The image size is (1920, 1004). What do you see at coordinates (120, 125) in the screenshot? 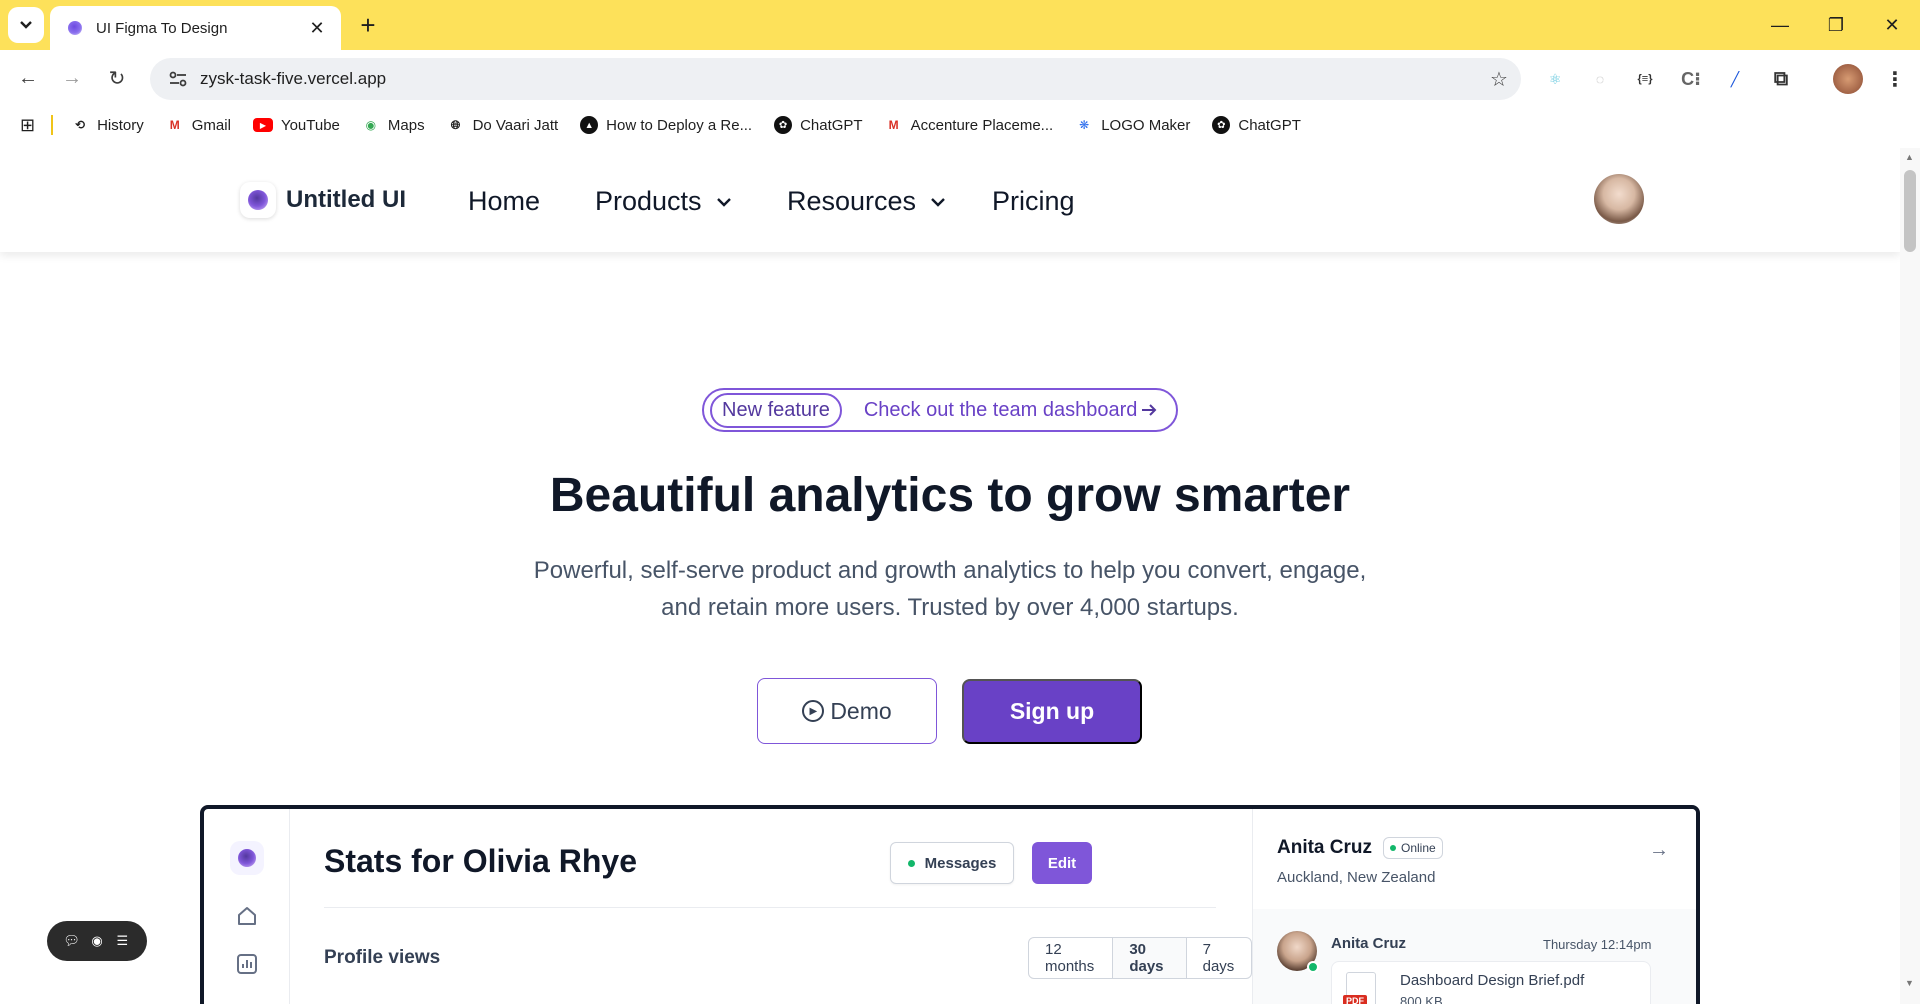
I see `bookmark-label: History` at bounding box center [120, 125].